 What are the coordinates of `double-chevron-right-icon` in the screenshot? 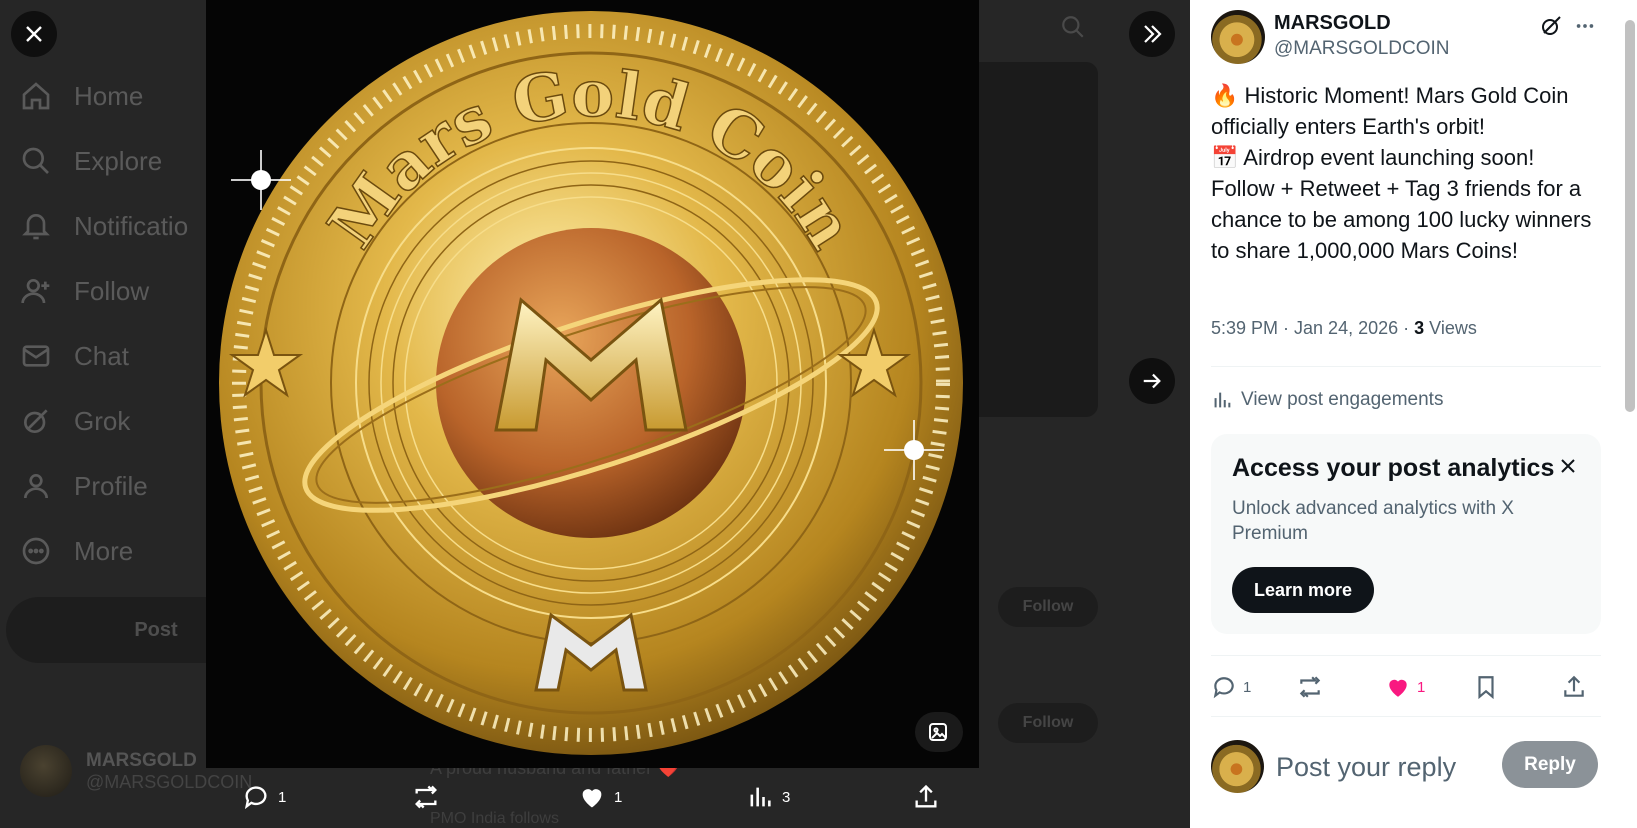 It's located at (1153, 34).